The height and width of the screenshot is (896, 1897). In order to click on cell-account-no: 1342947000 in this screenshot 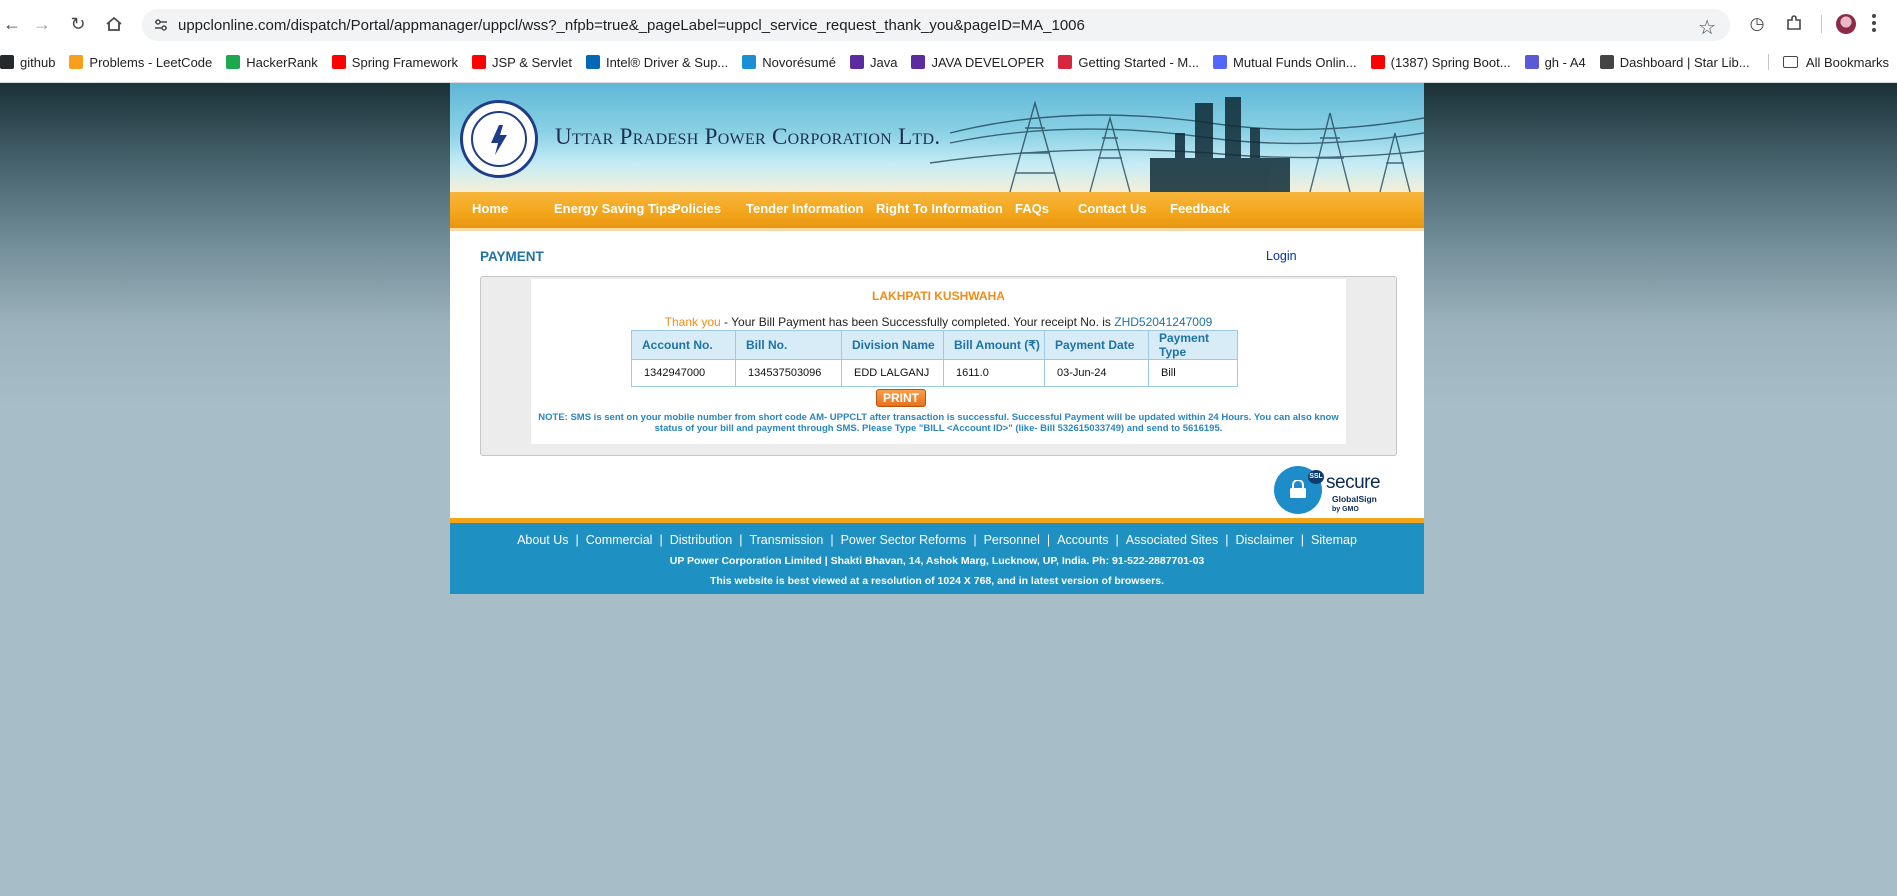, I will do `click(683, 373)`.